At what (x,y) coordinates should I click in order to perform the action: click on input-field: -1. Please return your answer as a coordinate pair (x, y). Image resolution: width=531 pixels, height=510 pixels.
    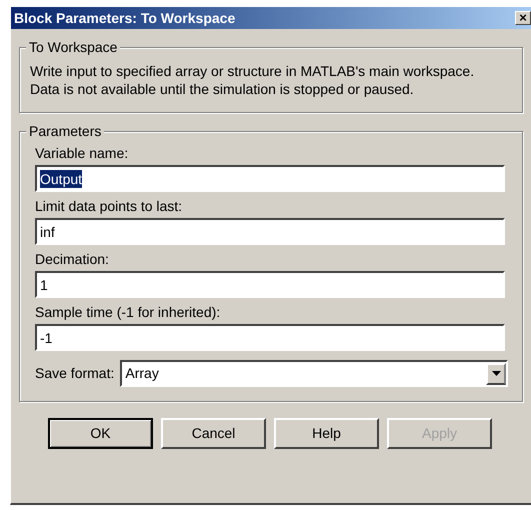
    Looking at the image, I should click on (270, 337).